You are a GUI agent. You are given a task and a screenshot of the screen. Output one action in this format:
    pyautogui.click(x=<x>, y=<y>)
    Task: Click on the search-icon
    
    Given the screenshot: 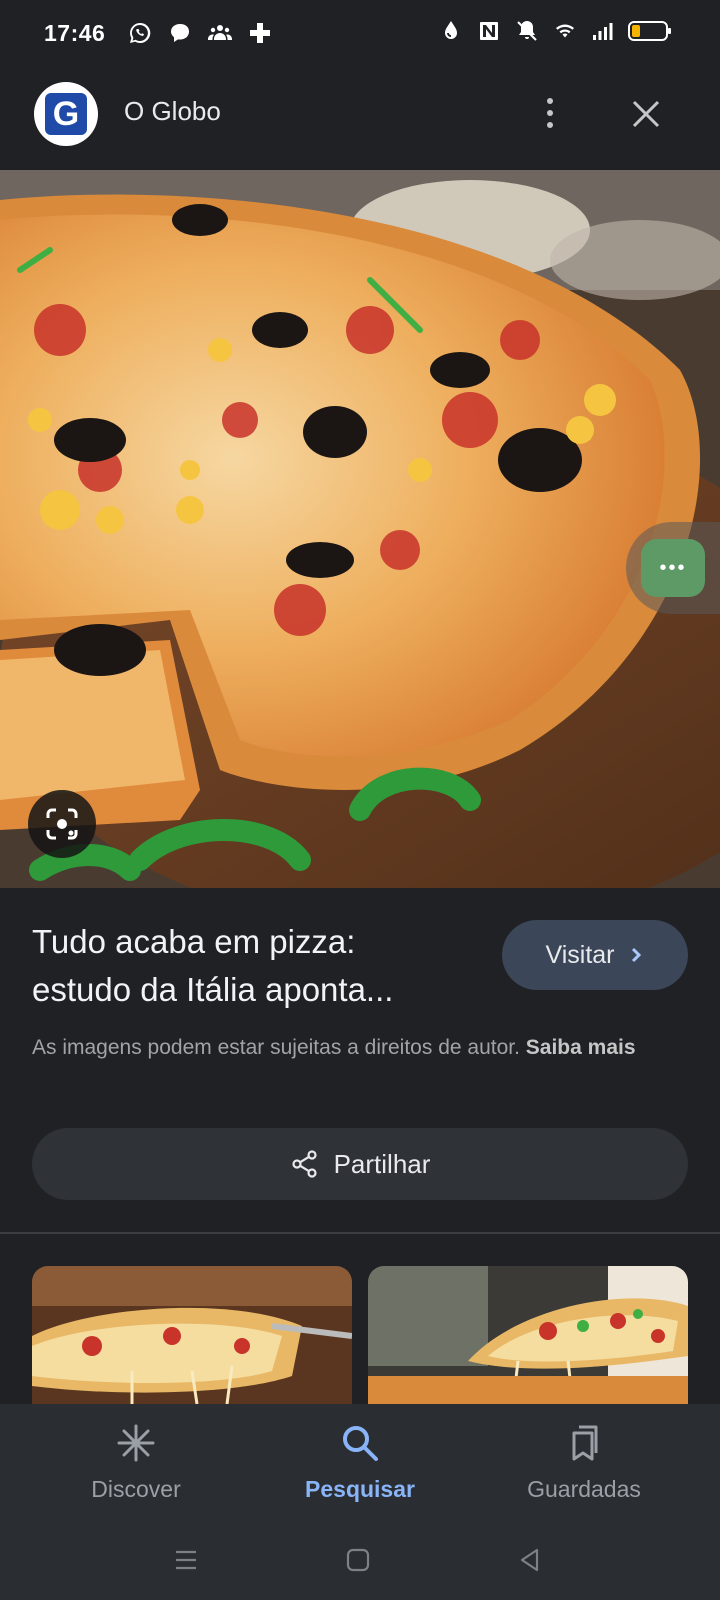 What is the action you would take?
    pyautogui.click(x=360, y=1443)
    